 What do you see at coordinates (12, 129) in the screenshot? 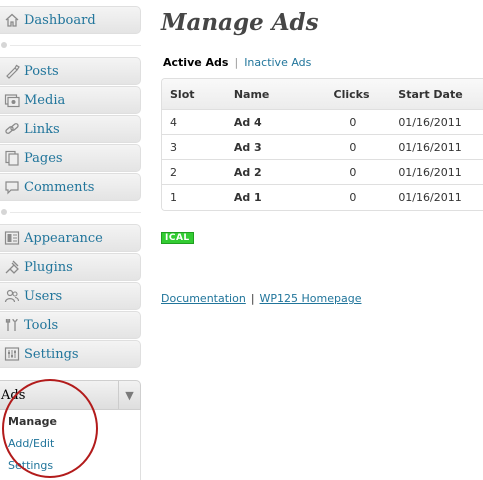
I see `links-icon` at bounding box center [12, 129].